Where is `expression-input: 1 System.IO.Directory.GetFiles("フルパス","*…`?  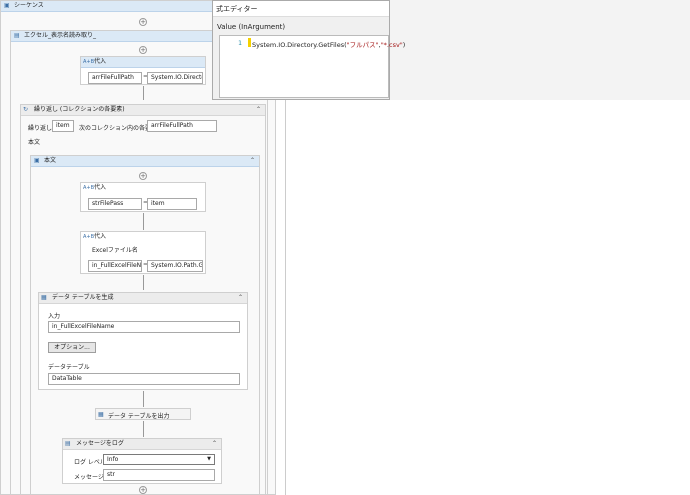 expression-input: 1 System.IO.Directory.GetFiles("フルパス","*… is located at coordinates (312, 66).